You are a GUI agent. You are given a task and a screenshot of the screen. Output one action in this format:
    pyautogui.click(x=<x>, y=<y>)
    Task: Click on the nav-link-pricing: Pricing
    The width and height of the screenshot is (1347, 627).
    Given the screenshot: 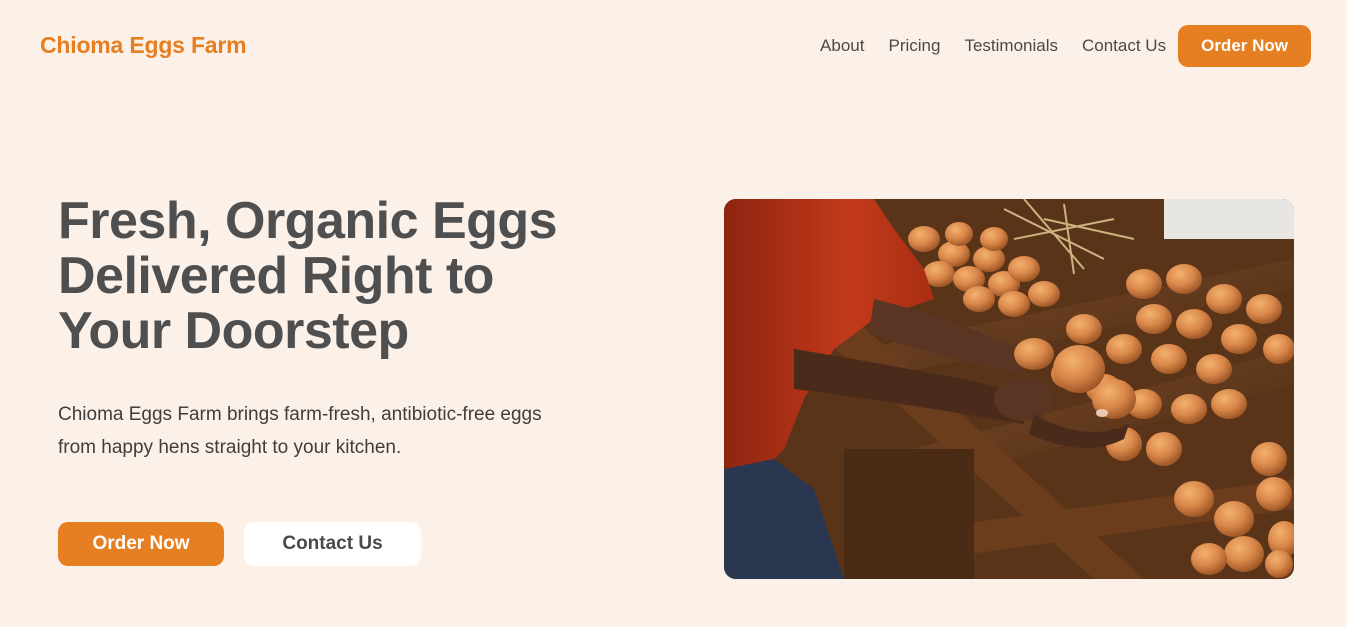 What is the action you would take?
    pyautogui.click(x=914, y=46)
    